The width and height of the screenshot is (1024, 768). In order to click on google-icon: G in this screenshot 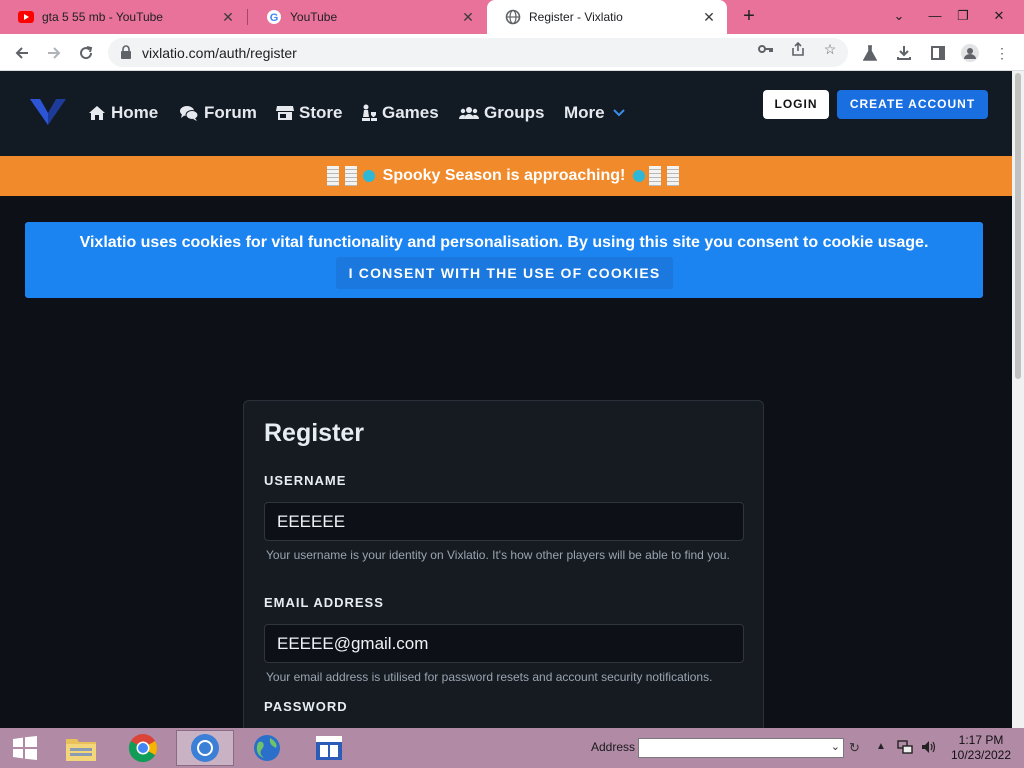, I will do `click(274, 17)`.